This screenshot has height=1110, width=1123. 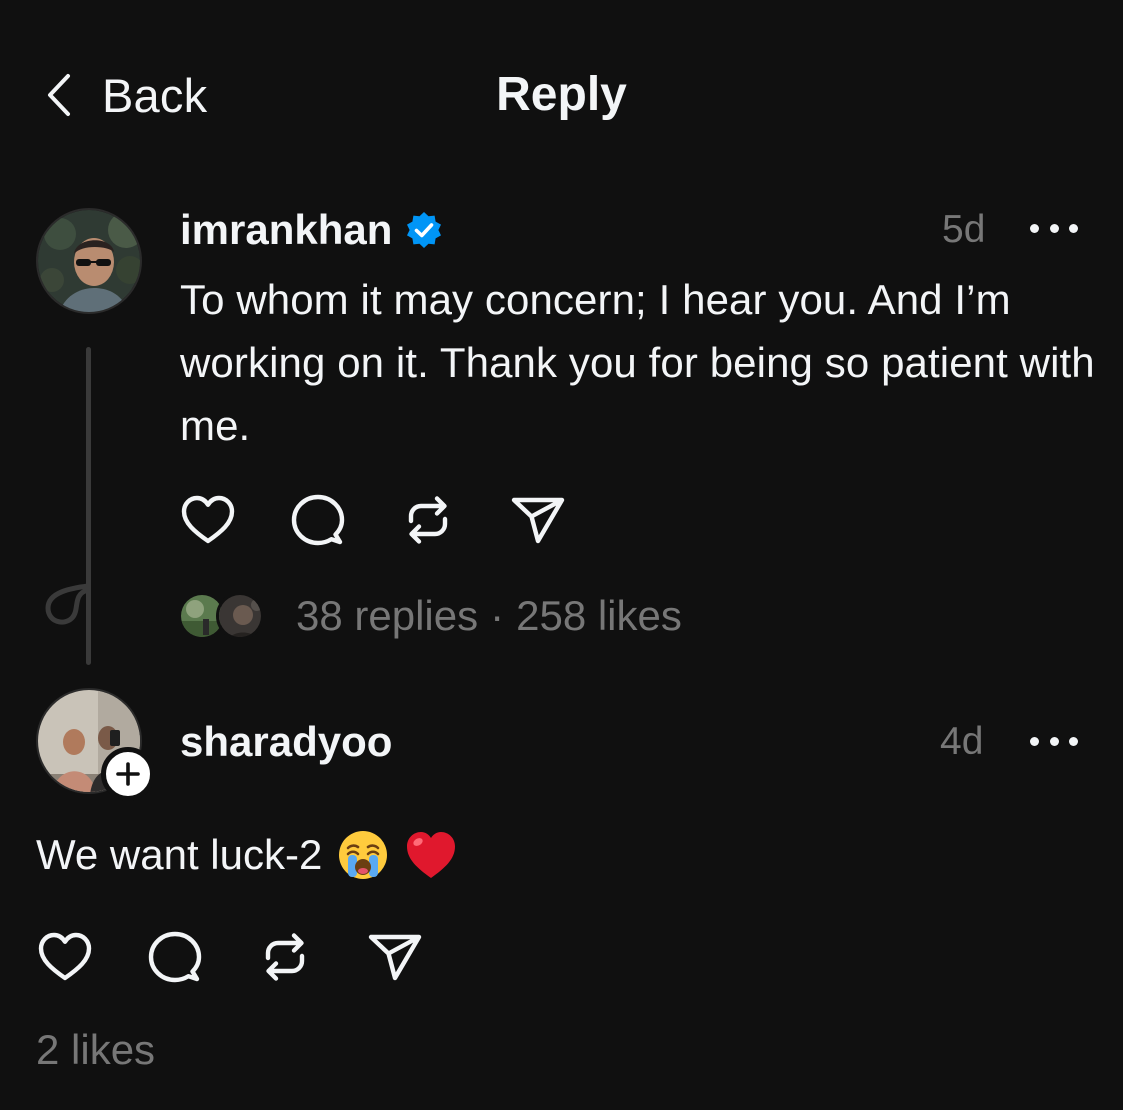 I want to click on post-actions, so click(x=396, y=520).